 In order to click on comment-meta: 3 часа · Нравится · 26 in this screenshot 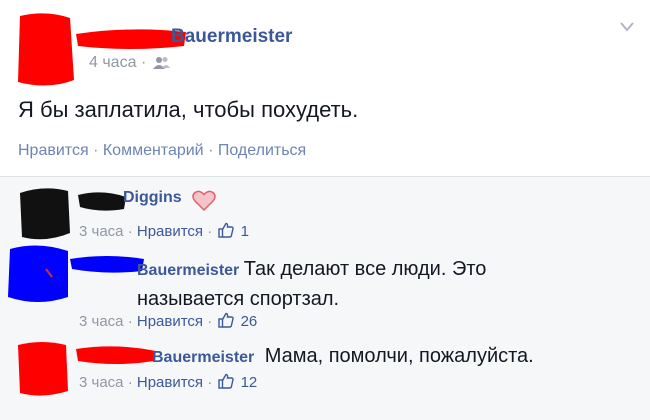, I will do `click(168, 321)`.